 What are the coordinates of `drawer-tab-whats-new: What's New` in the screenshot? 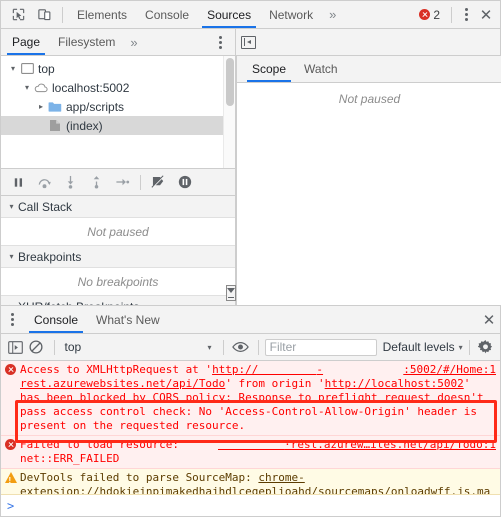 It's located at (128, 319).